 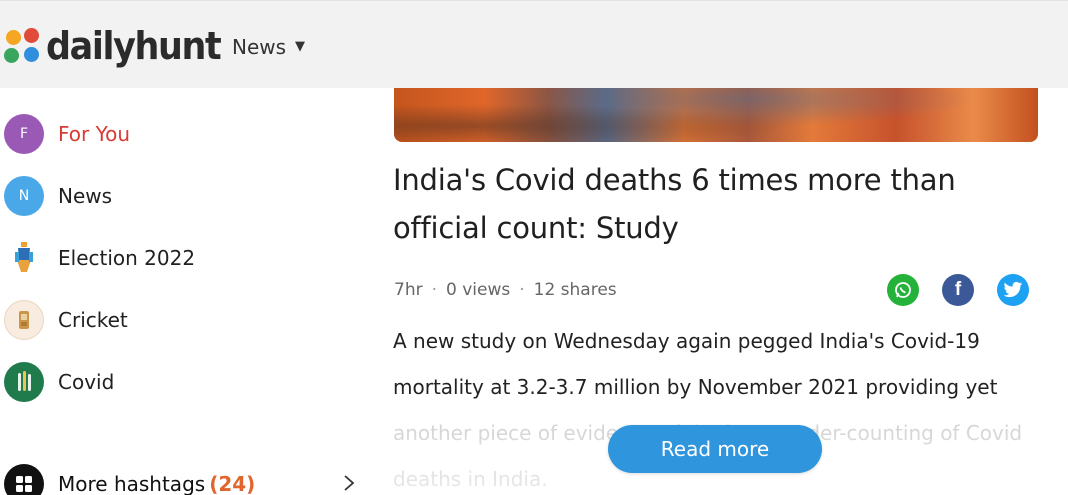 I want to click on sidebar-item-election-2022: Election 2022, so click(x=99, y=258).